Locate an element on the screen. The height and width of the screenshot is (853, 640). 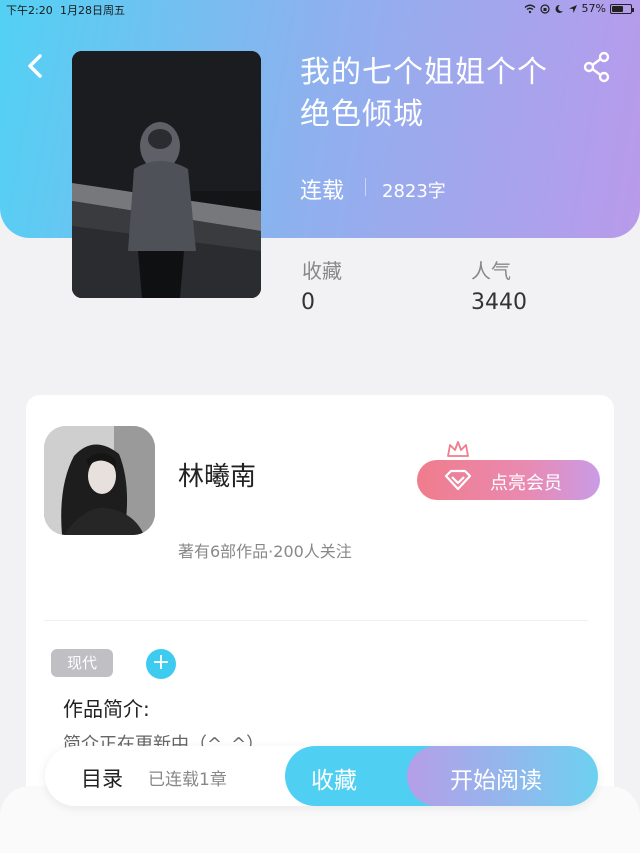
cover-image is located at coordinates (166, 174).